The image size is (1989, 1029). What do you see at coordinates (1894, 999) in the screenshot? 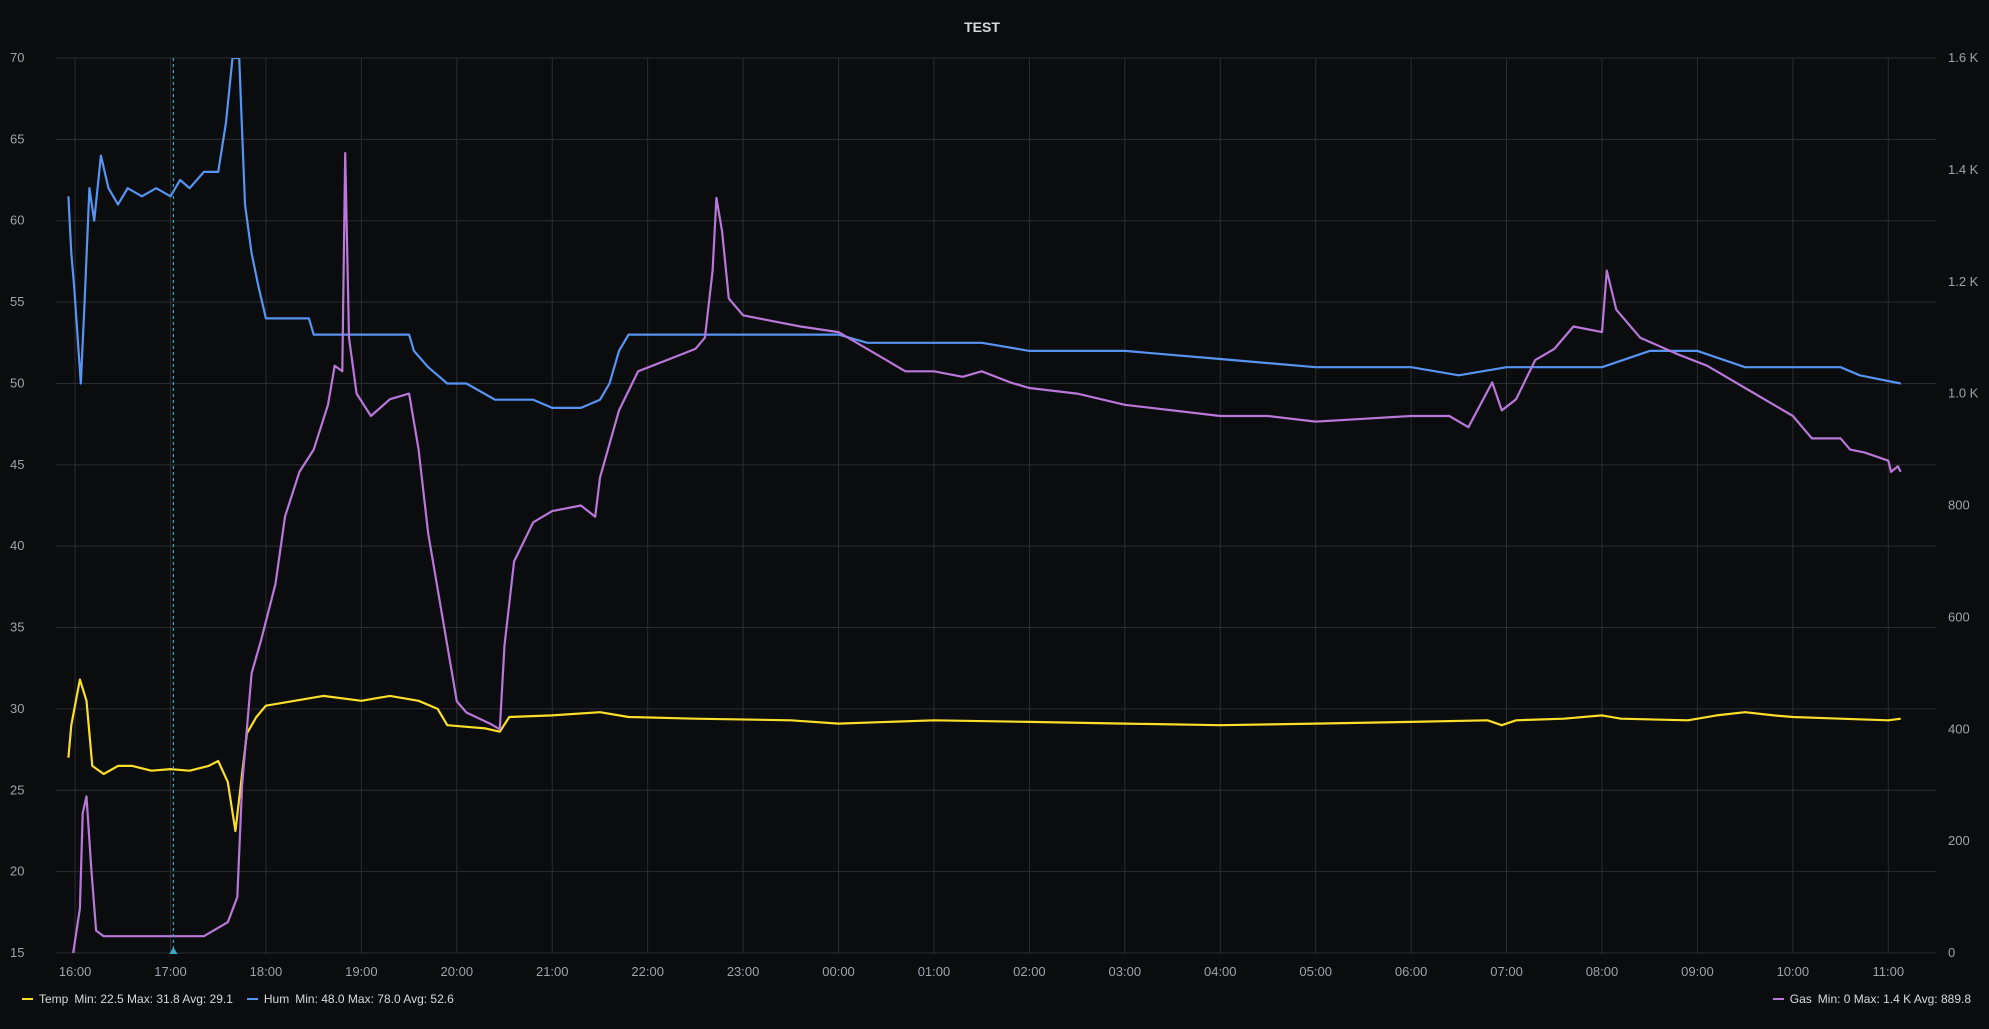
I see `legend-stats-gas: Min: 0 Max: 1.4 K Avg: 889.8` at bounding box center [1894, 999].